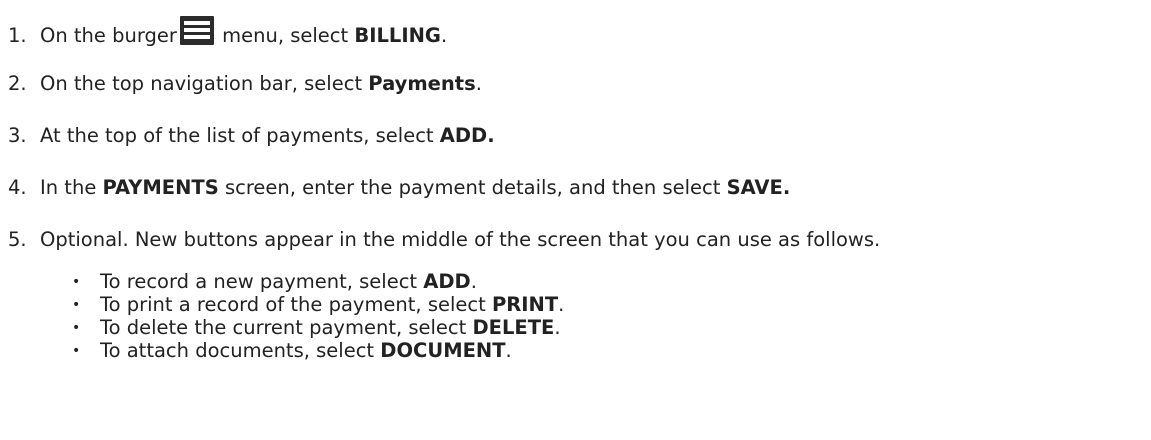 This screenshot has width=1151, height=440. Describe the element at coordinates (513, 327) in the screenshot. I see `button-name-delete: DELETE` at that location.